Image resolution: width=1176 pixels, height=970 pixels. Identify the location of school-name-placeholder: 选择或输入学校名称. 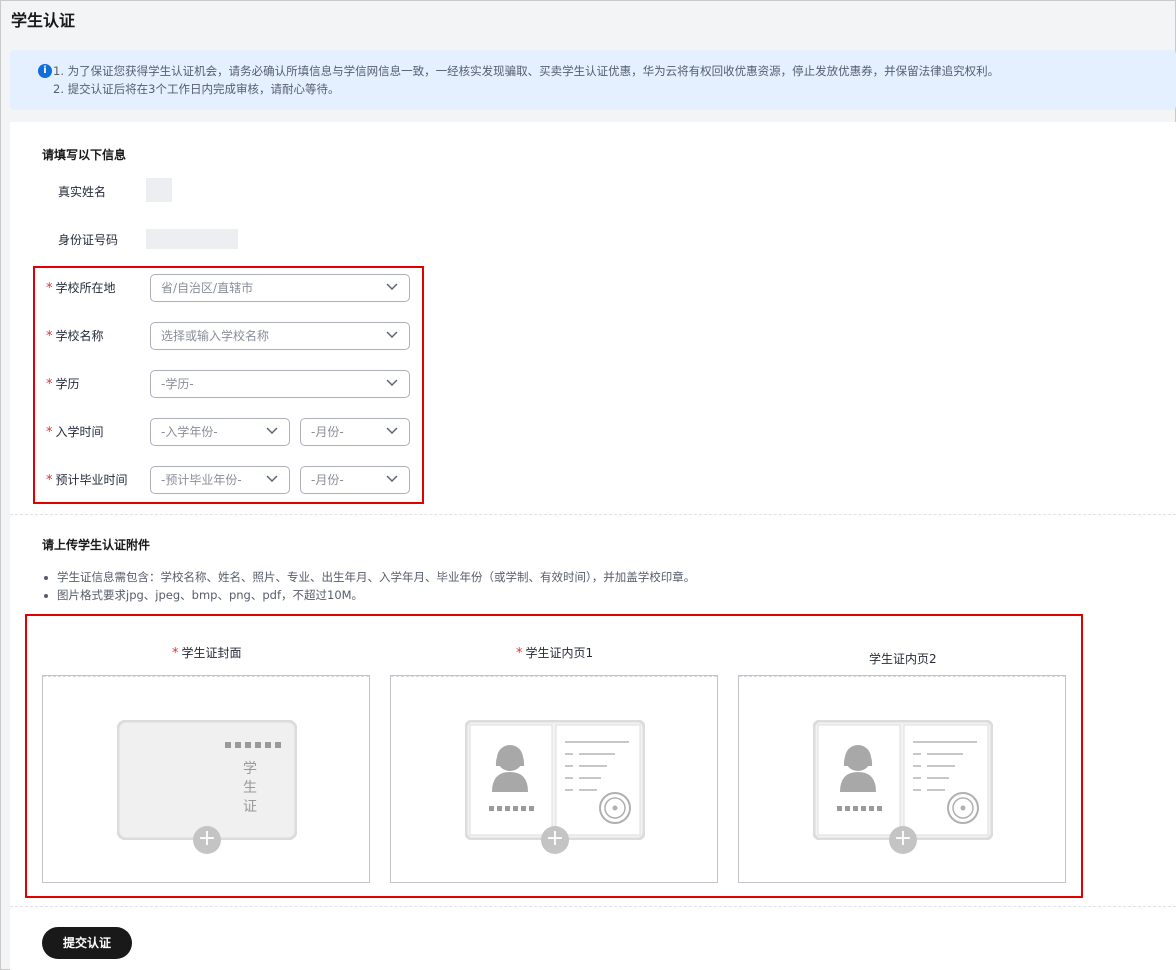
(215, 336).